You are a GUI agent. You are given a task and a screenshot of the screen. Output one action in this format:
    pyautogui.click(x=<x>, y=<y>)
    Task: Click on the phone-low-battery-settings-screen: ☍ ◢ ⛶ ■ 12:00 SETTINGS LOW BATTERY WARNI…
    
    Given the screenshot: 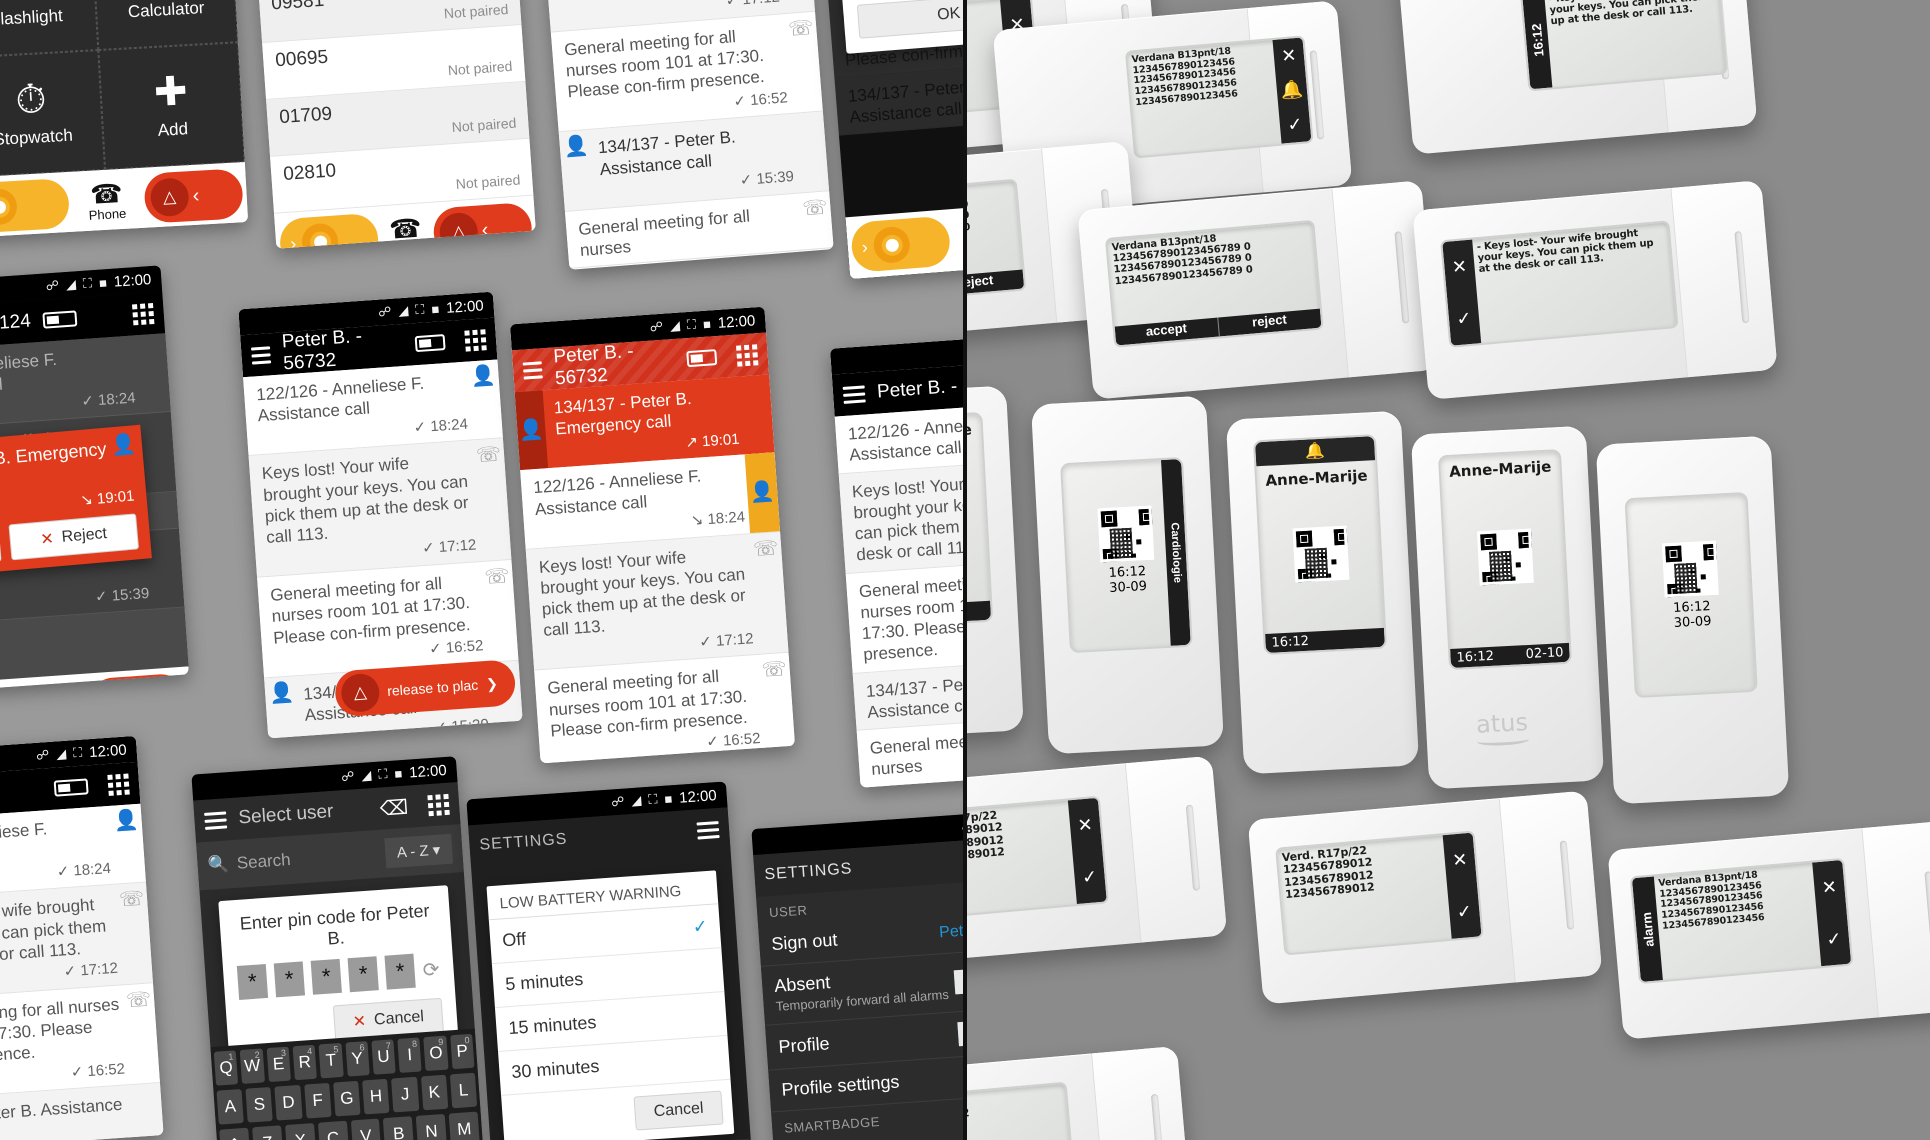 What is the action you would take?
    pyautogui.click(x=610, y=960)
    